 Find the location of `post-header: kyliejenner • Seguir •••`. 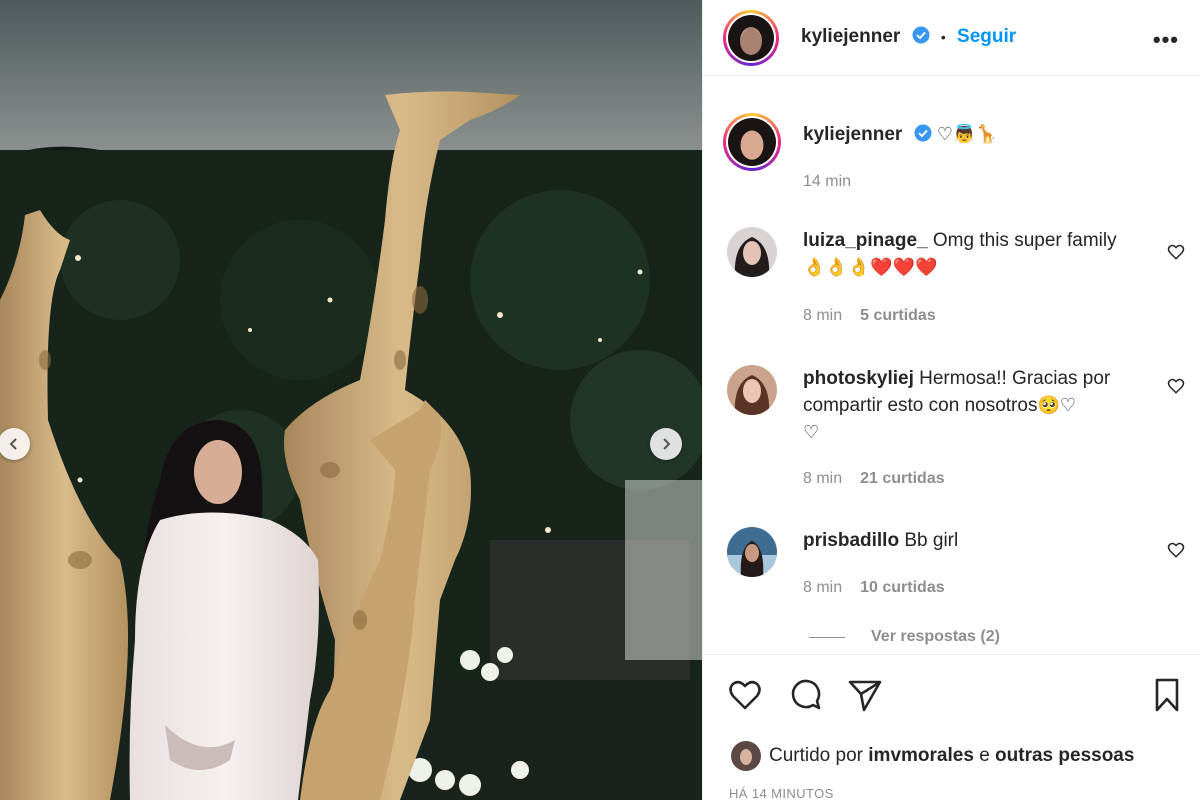

post-header: kyliejenner • Seguir ••• is located at coordinates (951, 38).